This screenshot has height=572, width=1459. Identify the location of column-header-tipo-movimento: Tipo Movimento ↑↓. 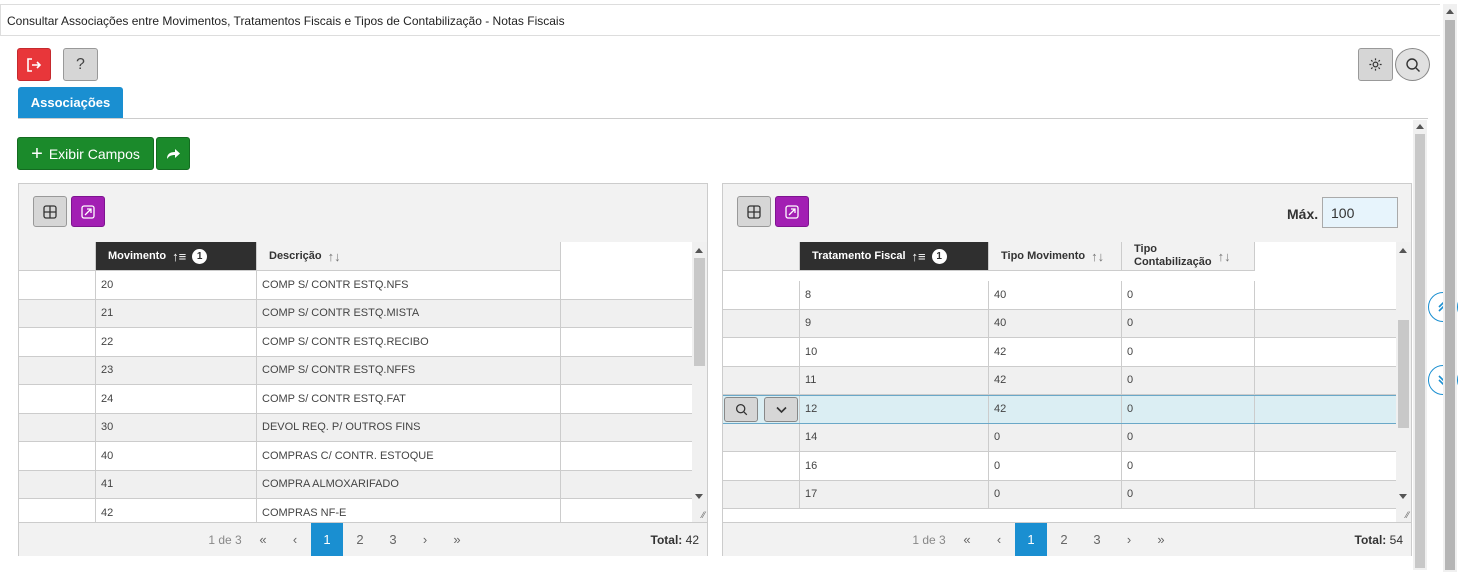
(1055, 256).